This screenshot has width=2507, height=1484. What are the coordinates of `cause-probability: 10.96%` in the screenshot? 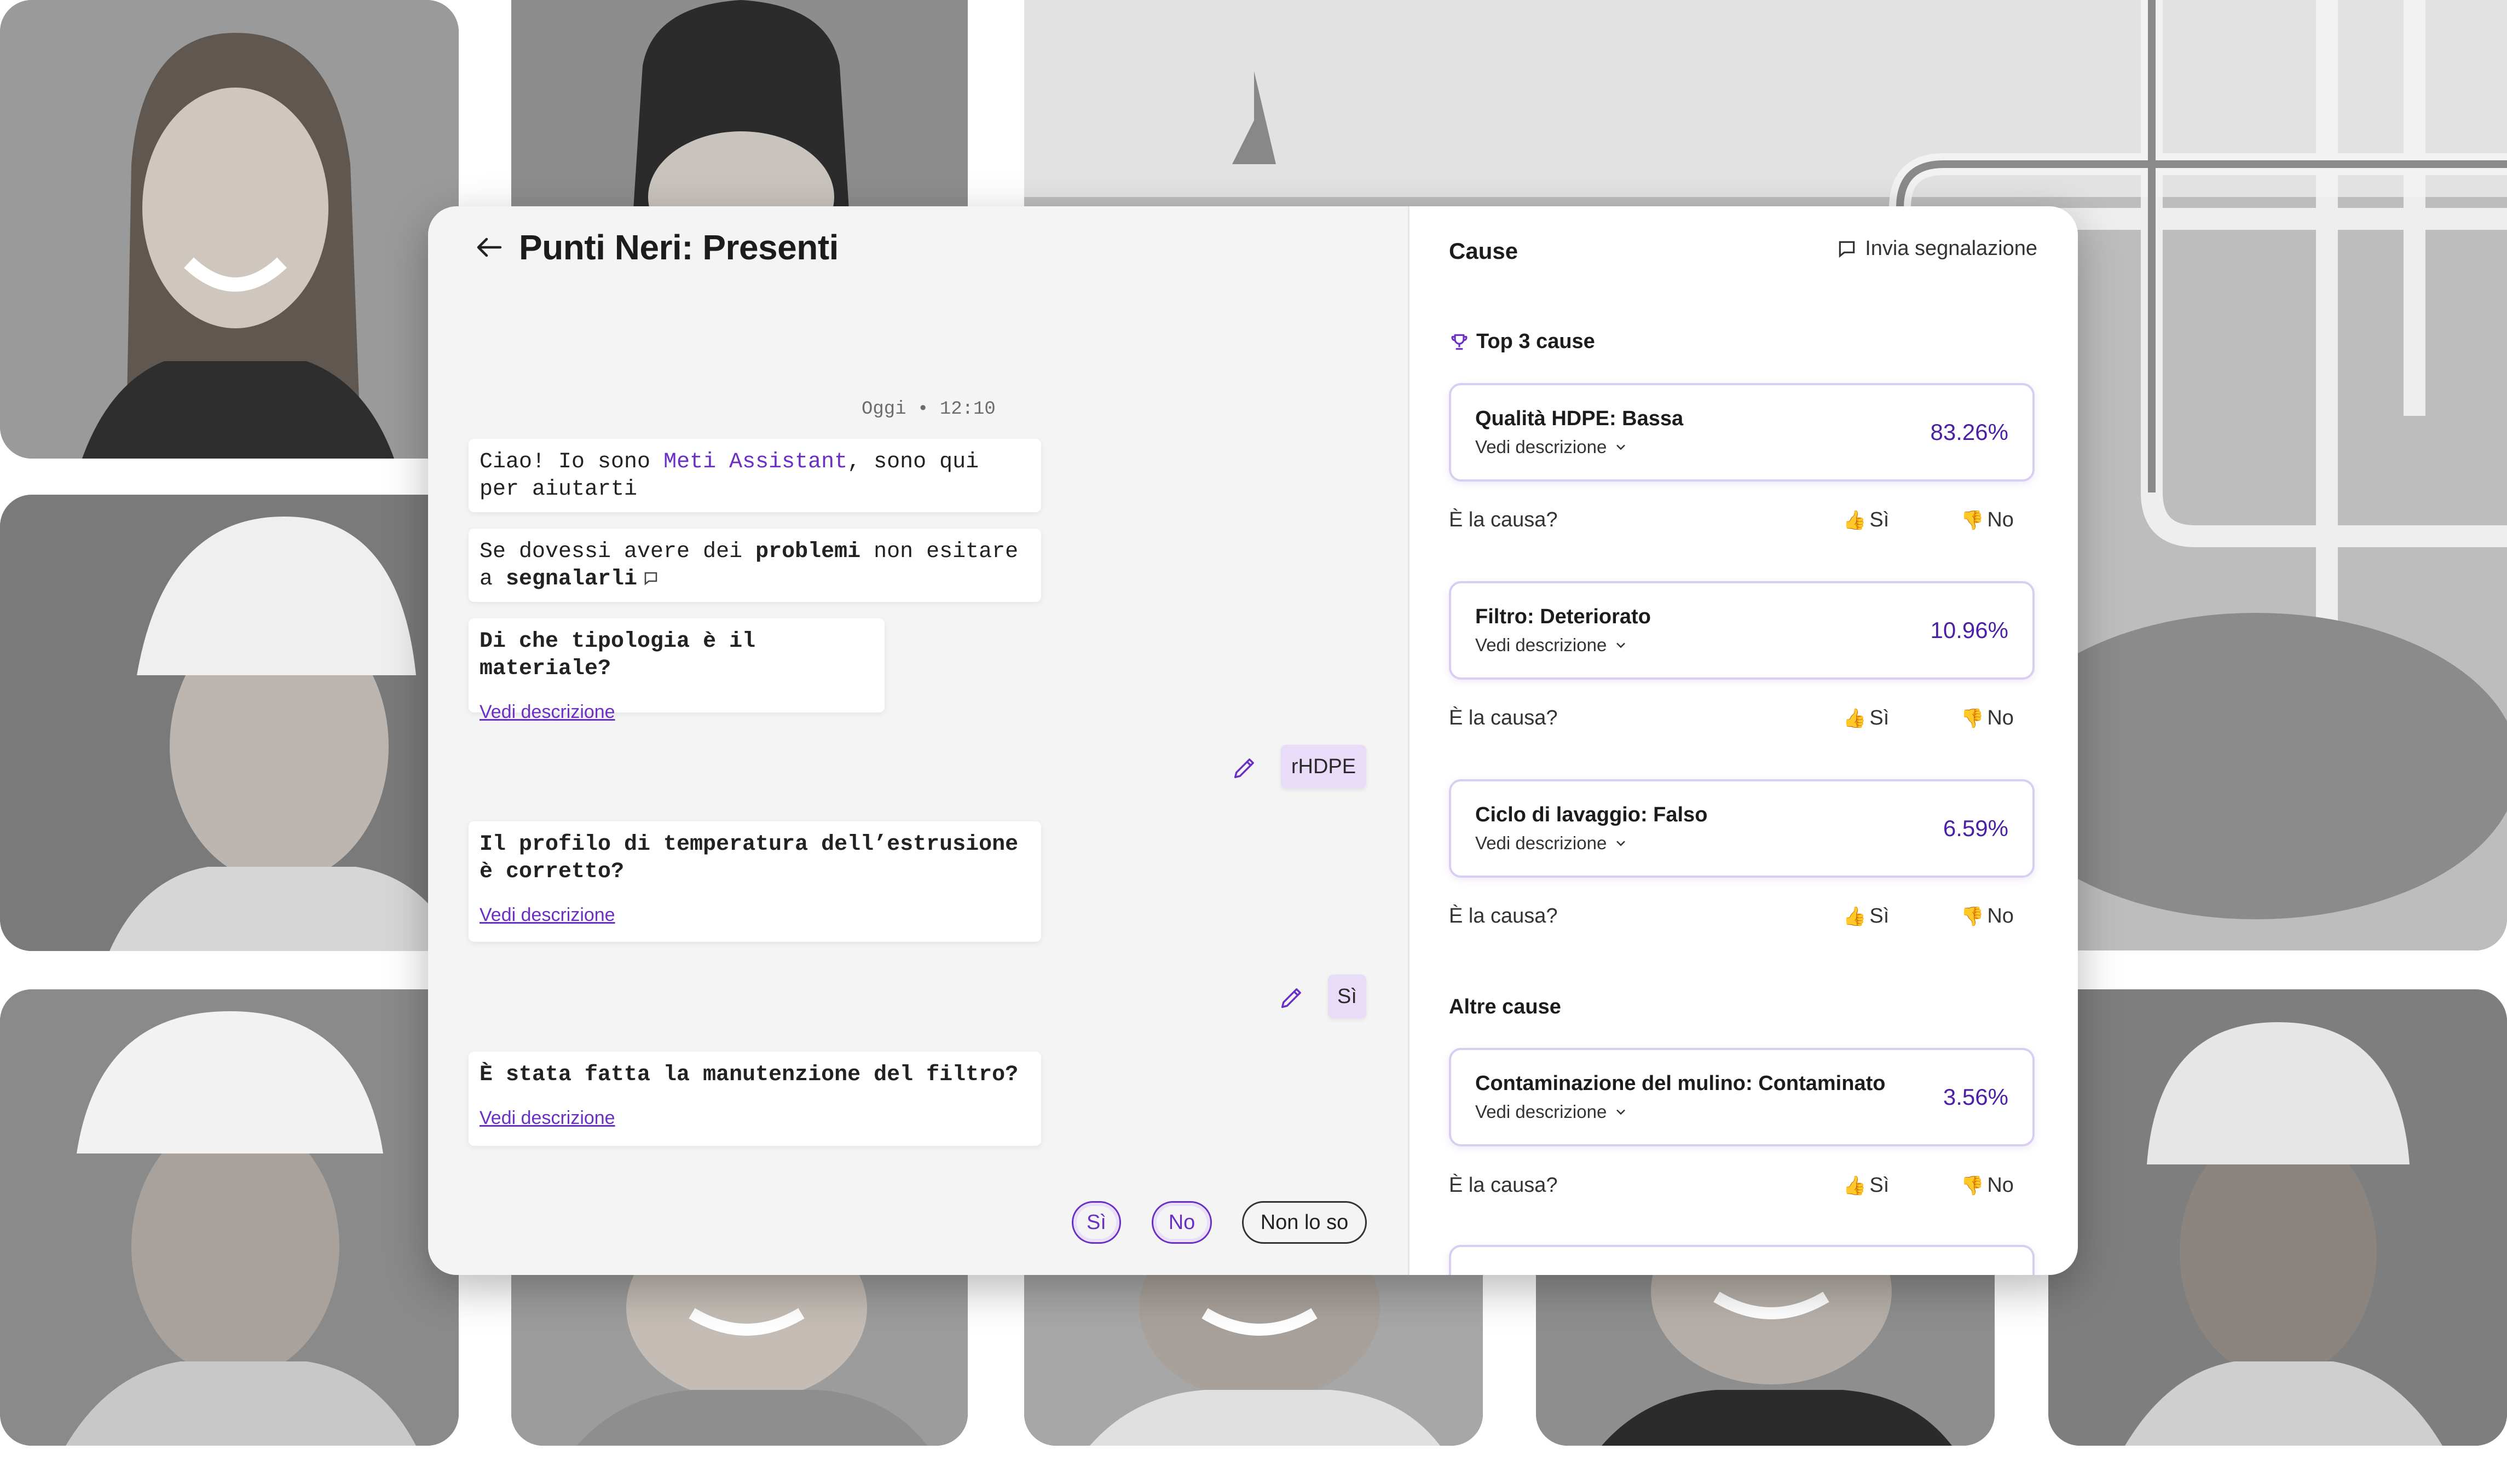 It's located at (1969, 630).